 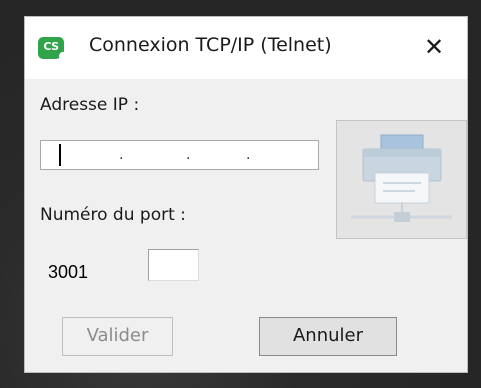 What do you see at coordinates (90, 105) in the screenshot?
I see `ip-address-label: Adresse IP :` at bounding box center [90, 105].